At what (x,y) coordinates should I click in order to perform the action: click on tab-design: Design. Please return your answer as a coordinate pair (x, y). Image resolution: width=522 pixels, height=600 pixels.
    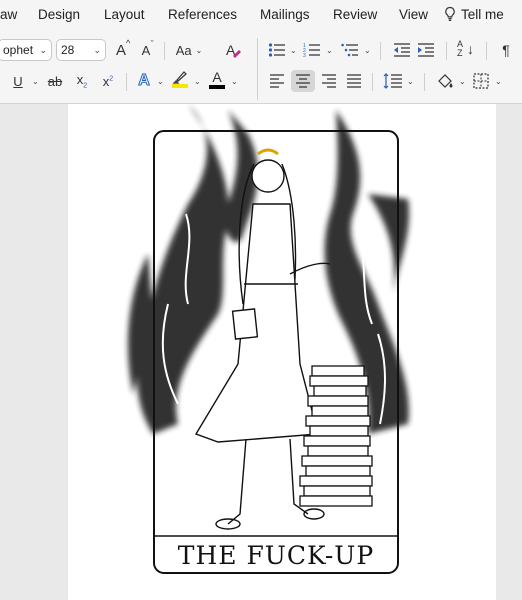
    Looking at the image, I should click on (59, 14).